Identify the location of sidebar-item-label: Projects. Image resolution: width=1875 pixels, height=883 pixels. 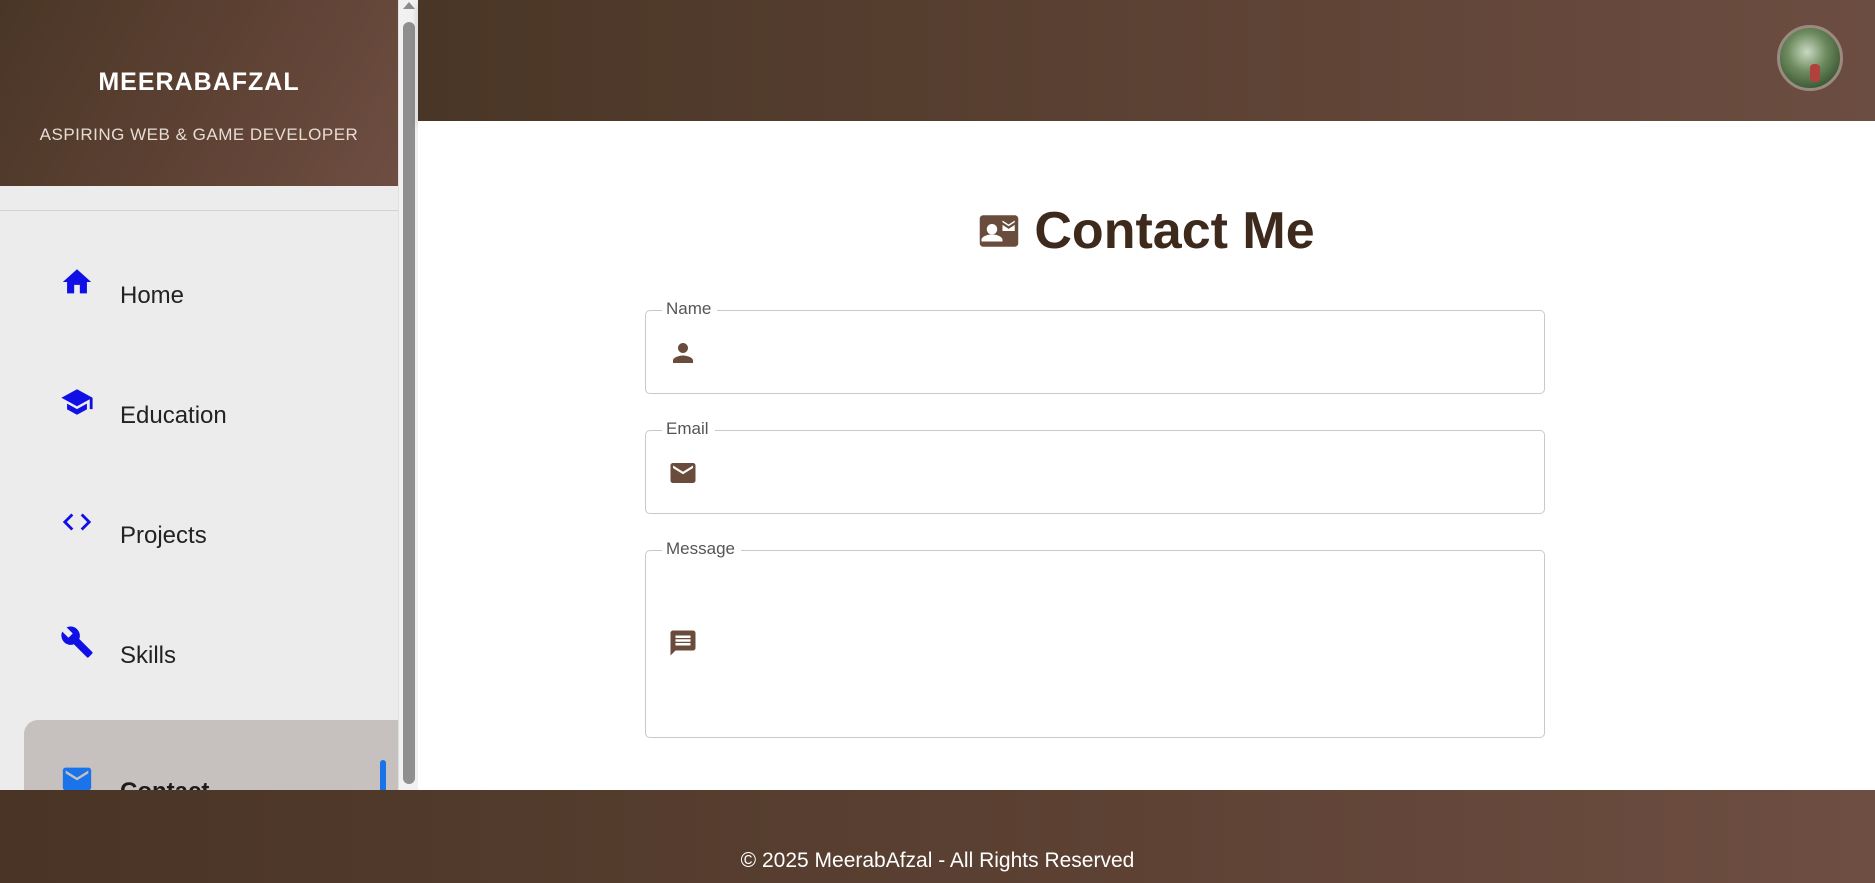
(163, 535).